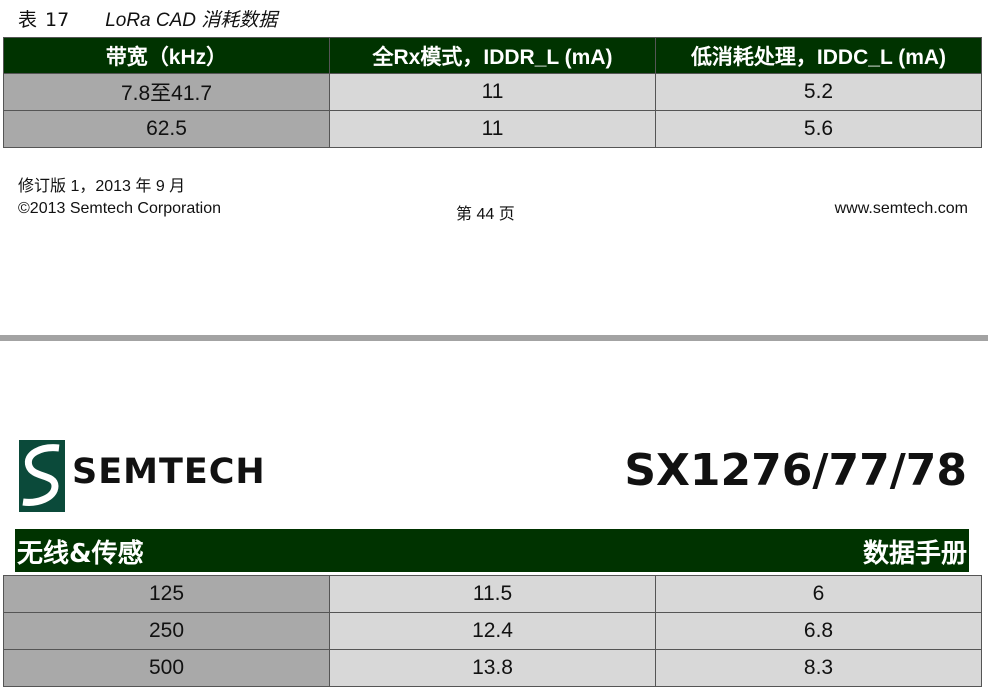 This screenshot has height=695, width=988. Describe the element at coordinates (818, 129) in the screenshot. I see `cell-iddc: 5.6` at that location.